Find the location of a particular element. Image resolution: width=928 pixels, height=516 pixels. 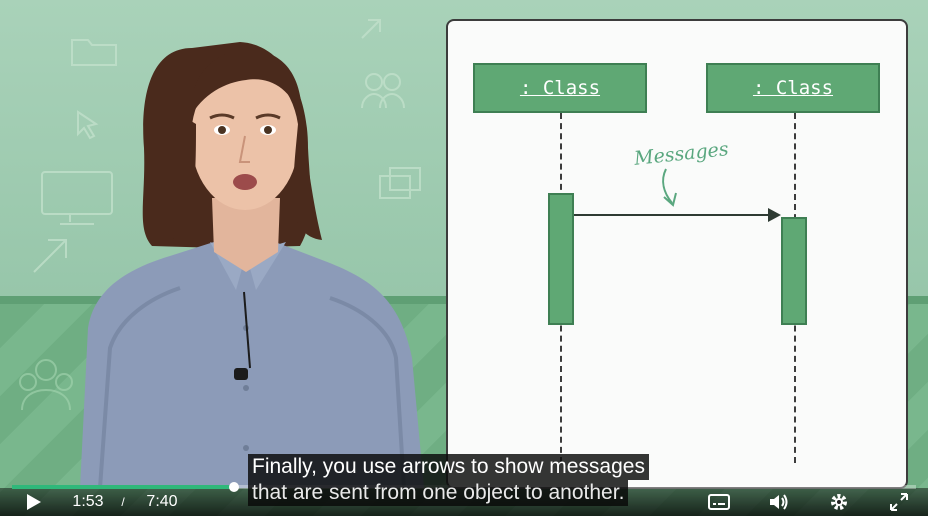

lifeline-header-right: : Class is located at coordinates (793, 88).